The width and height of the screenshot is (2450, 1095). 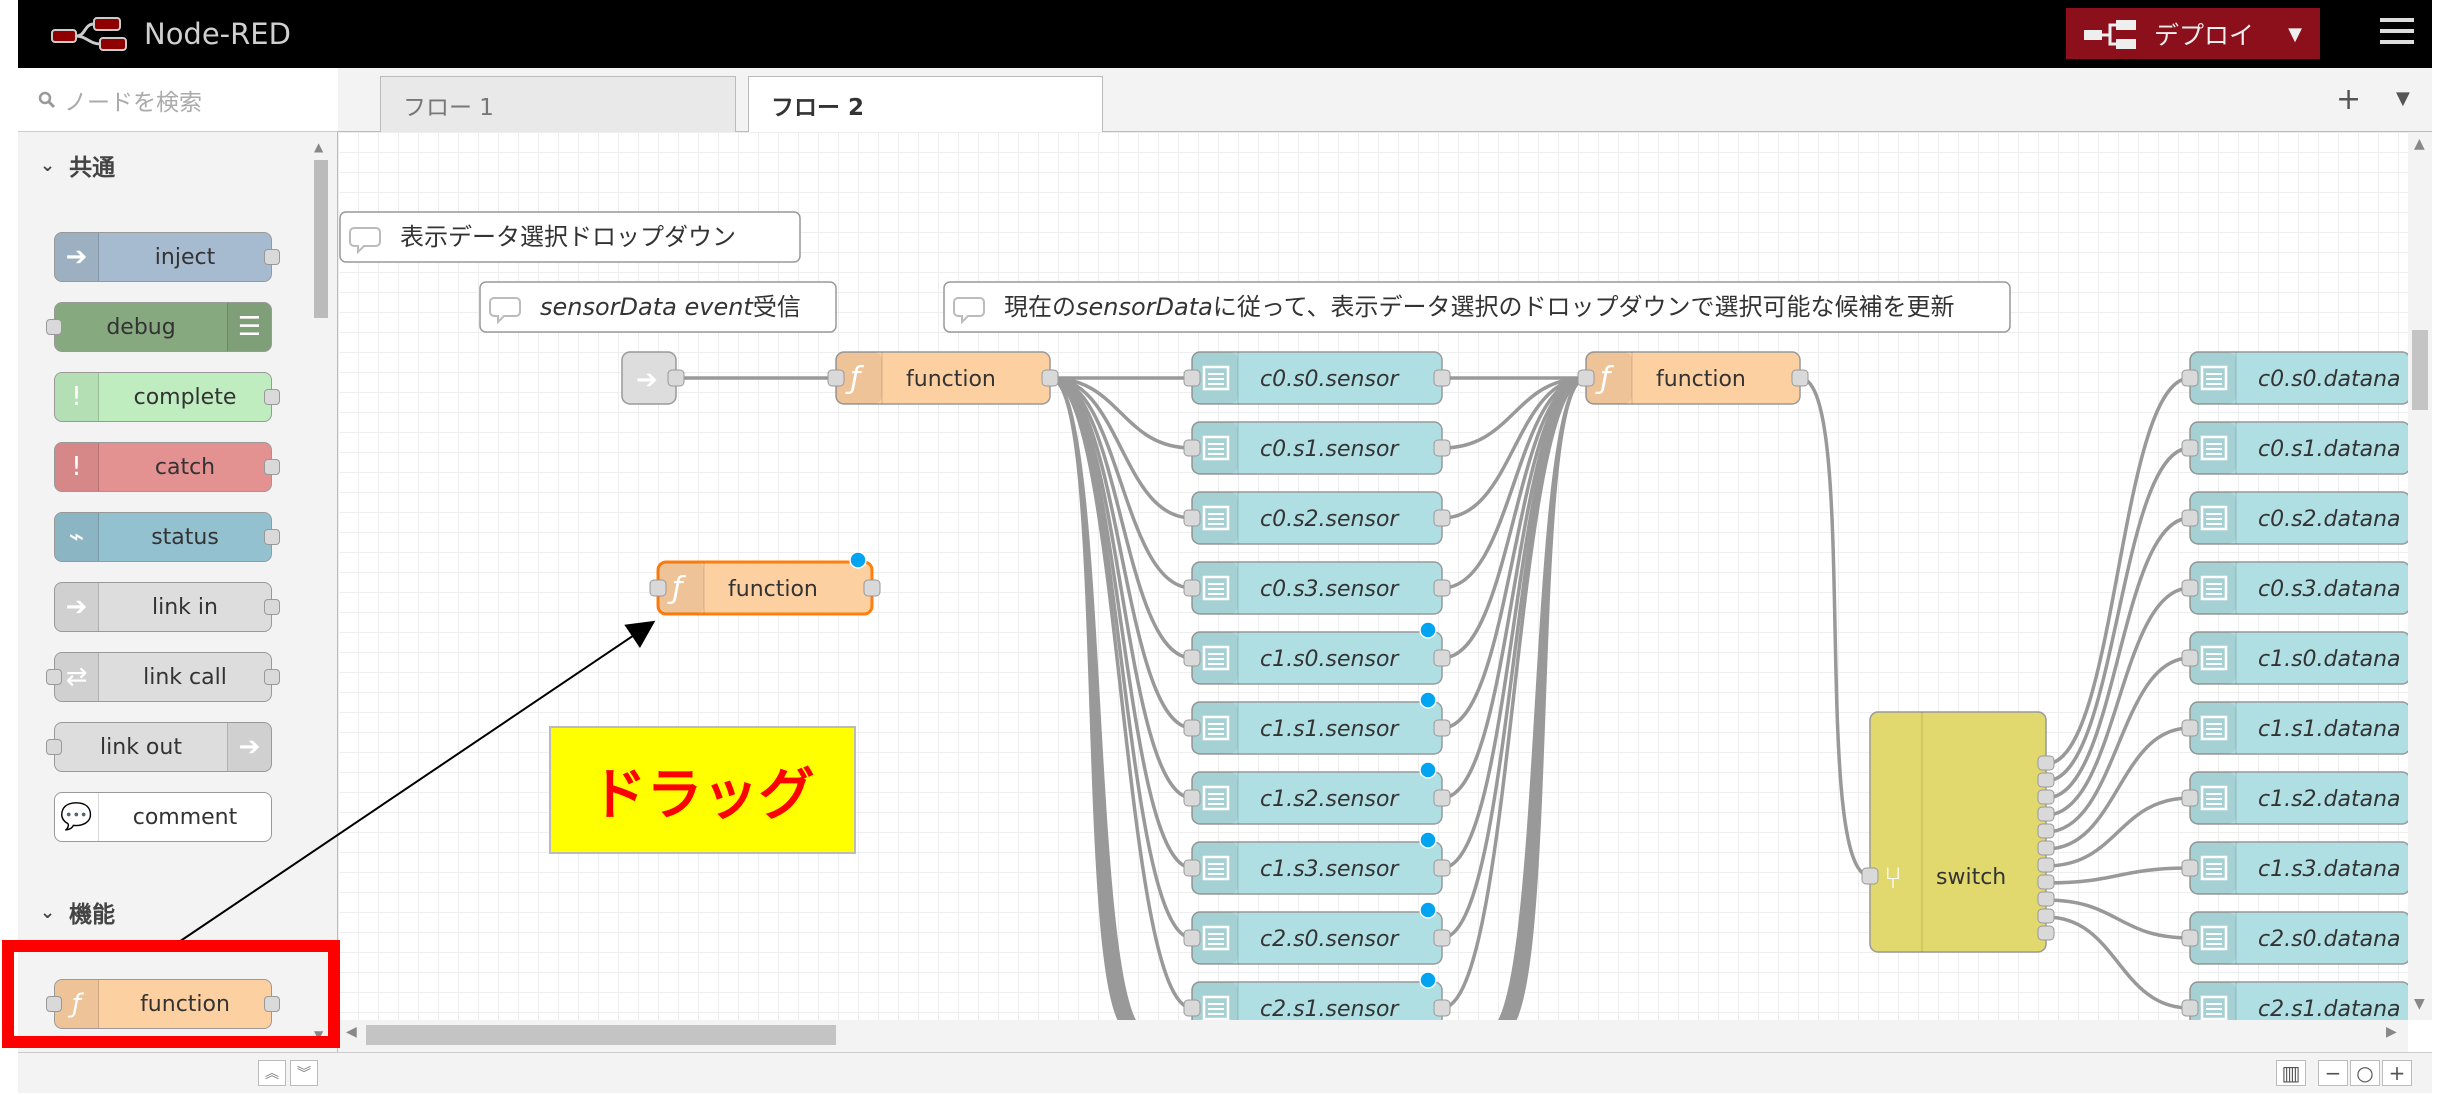 I want to click on navigator-map-icon: ▥, so click(x=2291, y=1073).